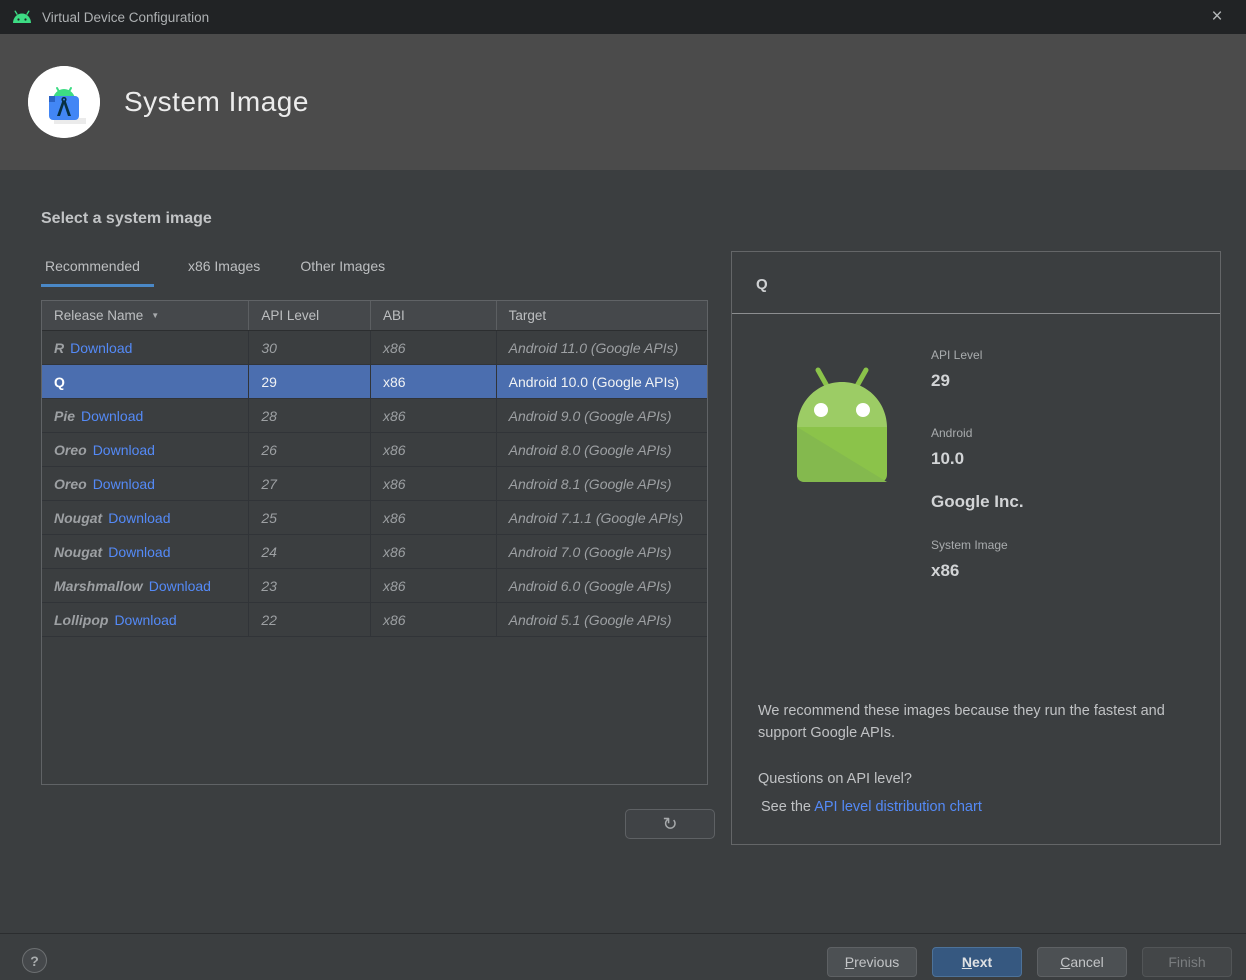 Image resolution: width=1246 pixels, height=980 pixels. Describe the element at coordinates (623, 17) in the screenshot. I see `title-bar: Virtual Device Configuration ×` at that location.